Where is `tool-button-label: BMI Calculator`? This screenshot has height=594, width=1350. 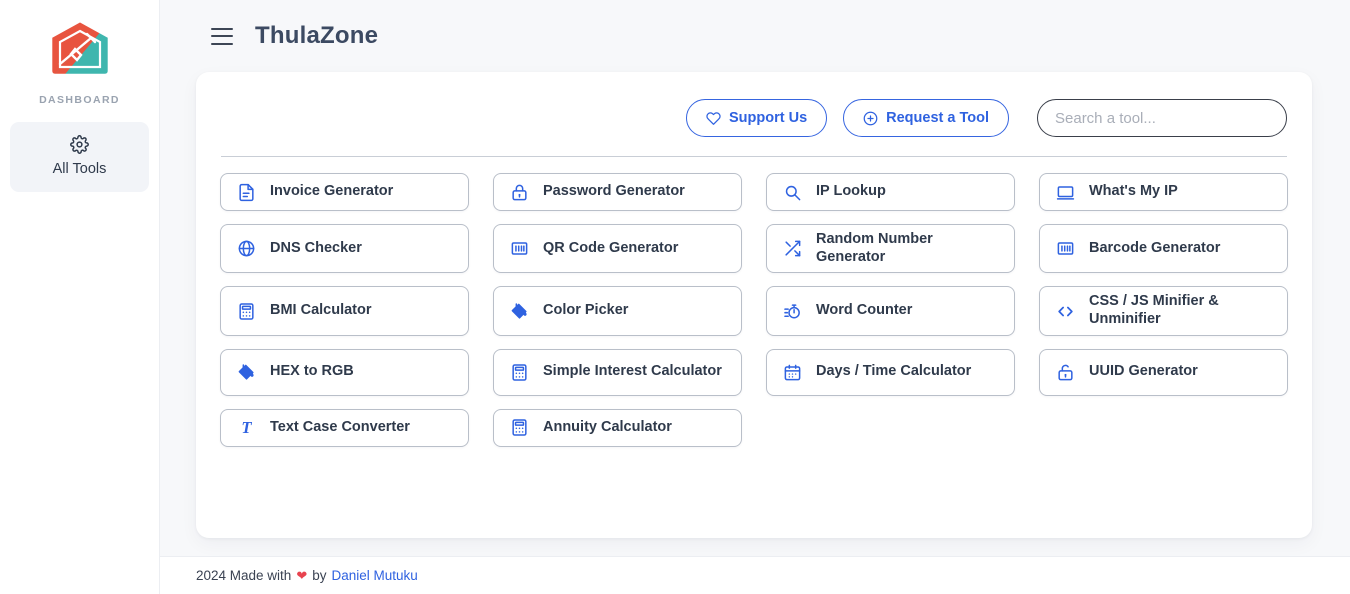 tool-button-label: BMI Calculator is located at coordinates (321, 310).